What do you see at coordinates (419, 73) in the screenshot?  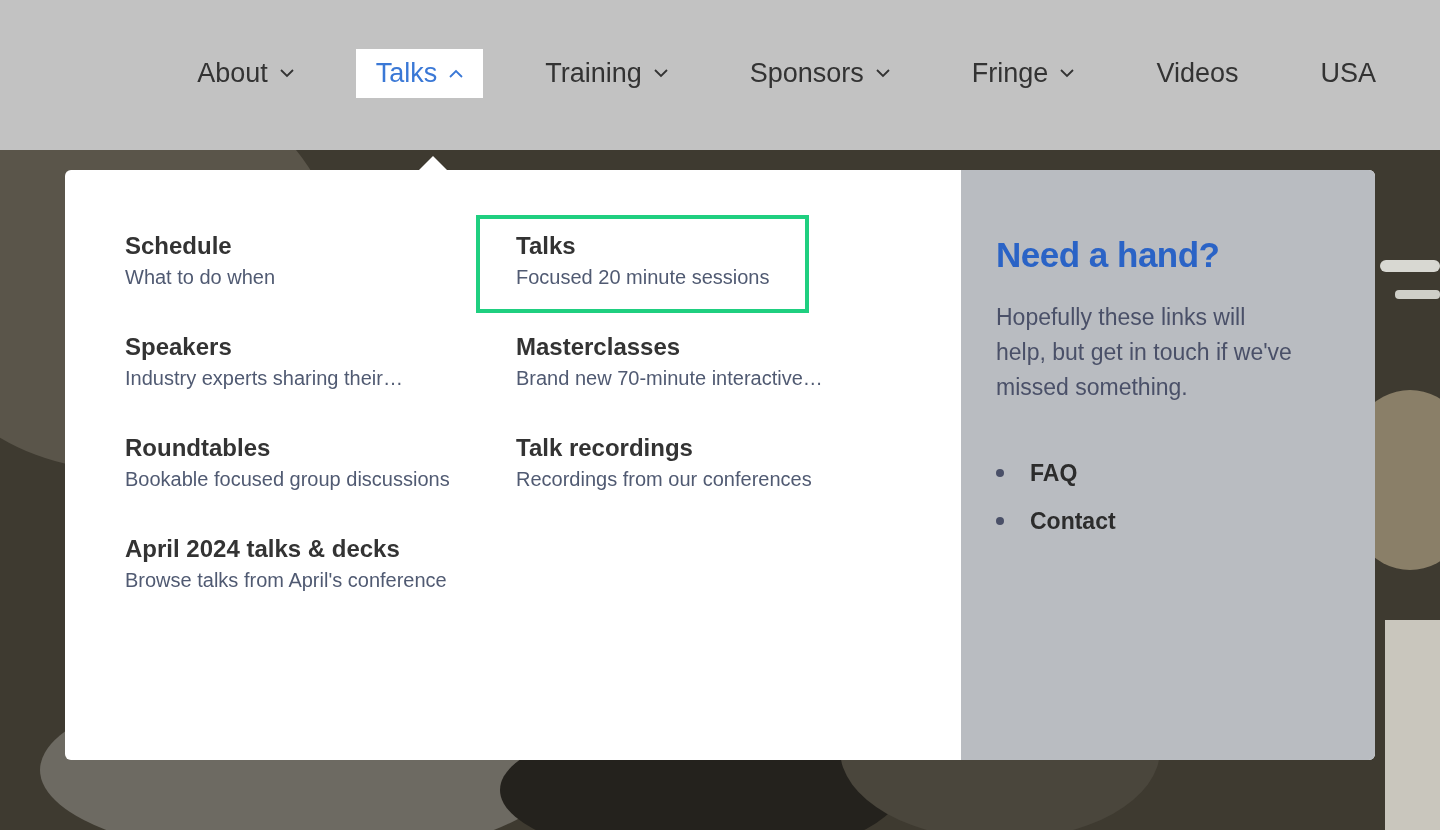 I see `nav-link: Talks` at bounding box center [419, 73].